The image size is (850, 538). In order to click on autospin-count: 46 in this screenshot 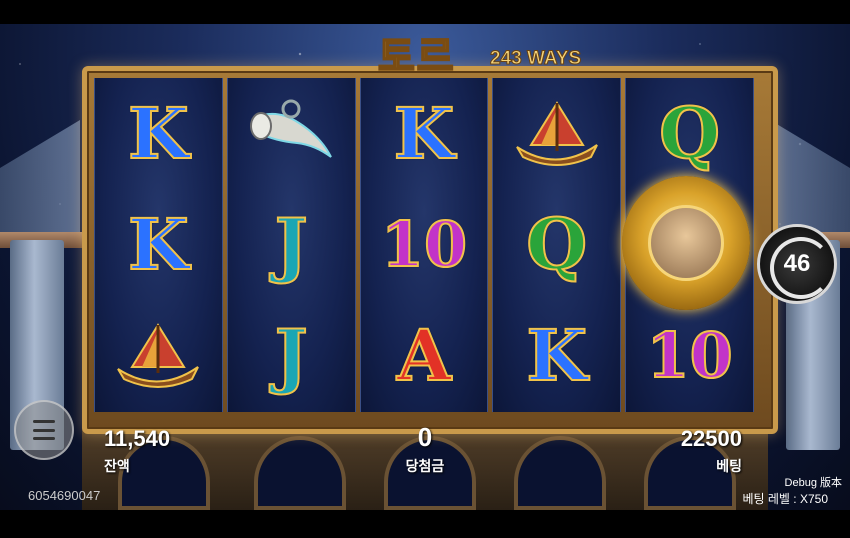, I will do `click(797, 263)`.